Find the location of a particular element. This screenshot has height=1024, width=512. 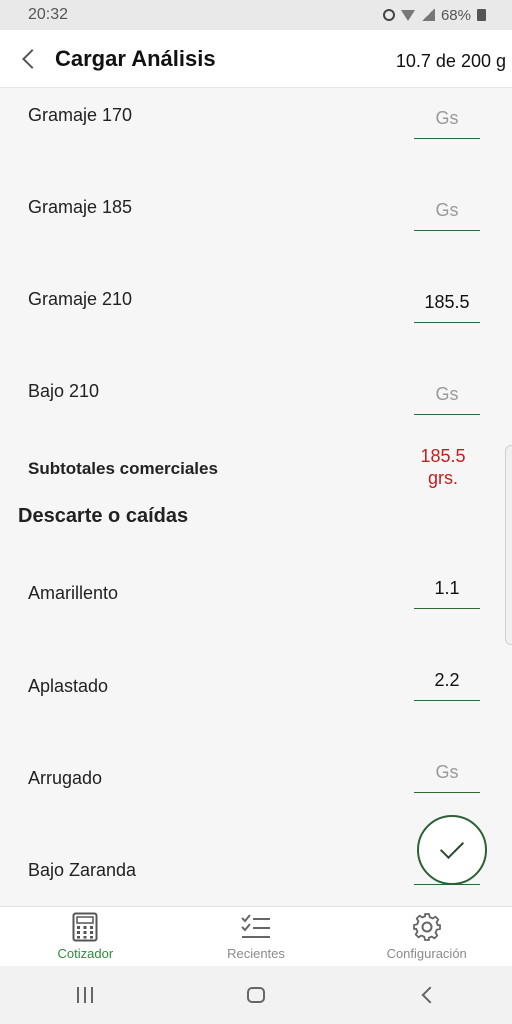

system-back-button is located at coordinates (427, 995).